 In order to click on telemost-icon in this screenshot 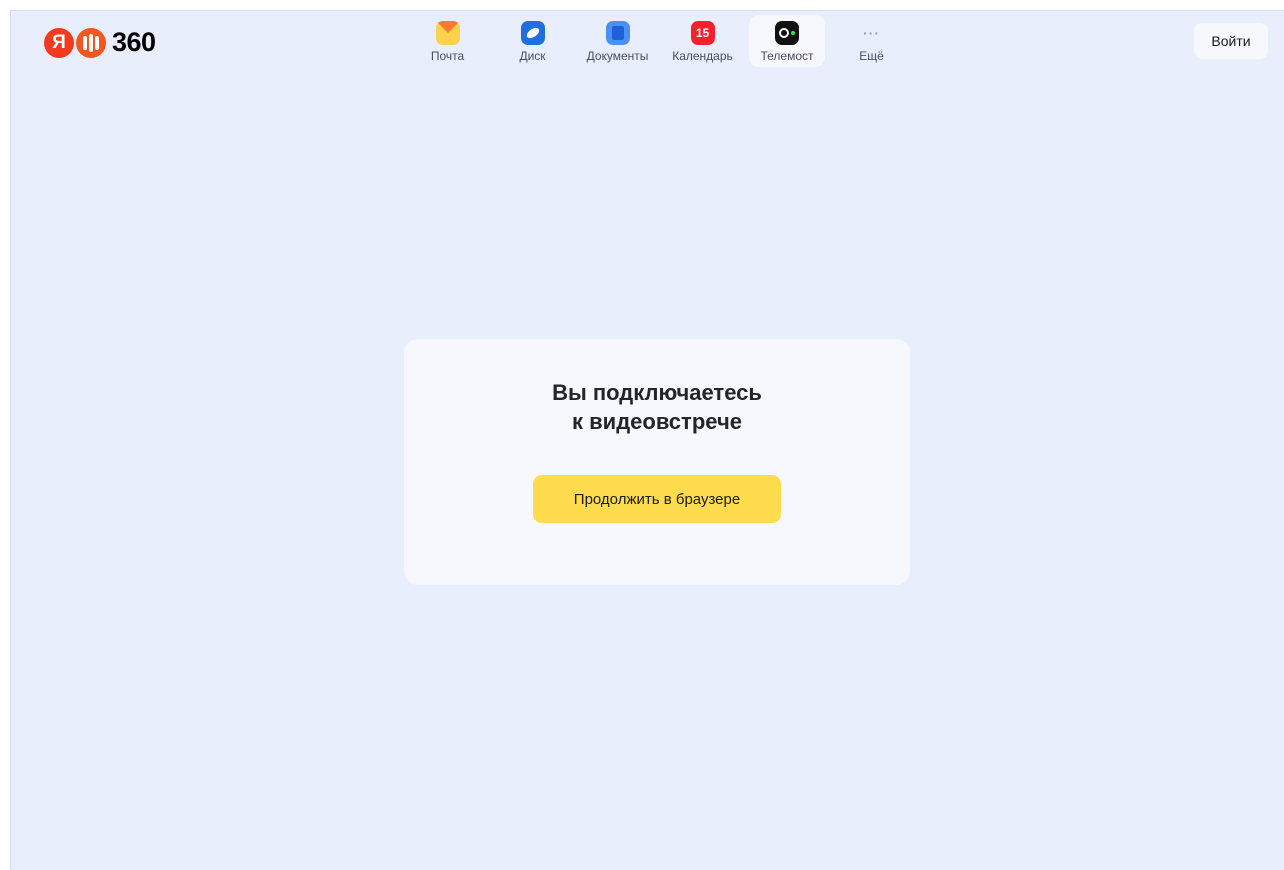, I will do `click(787, 33)`.